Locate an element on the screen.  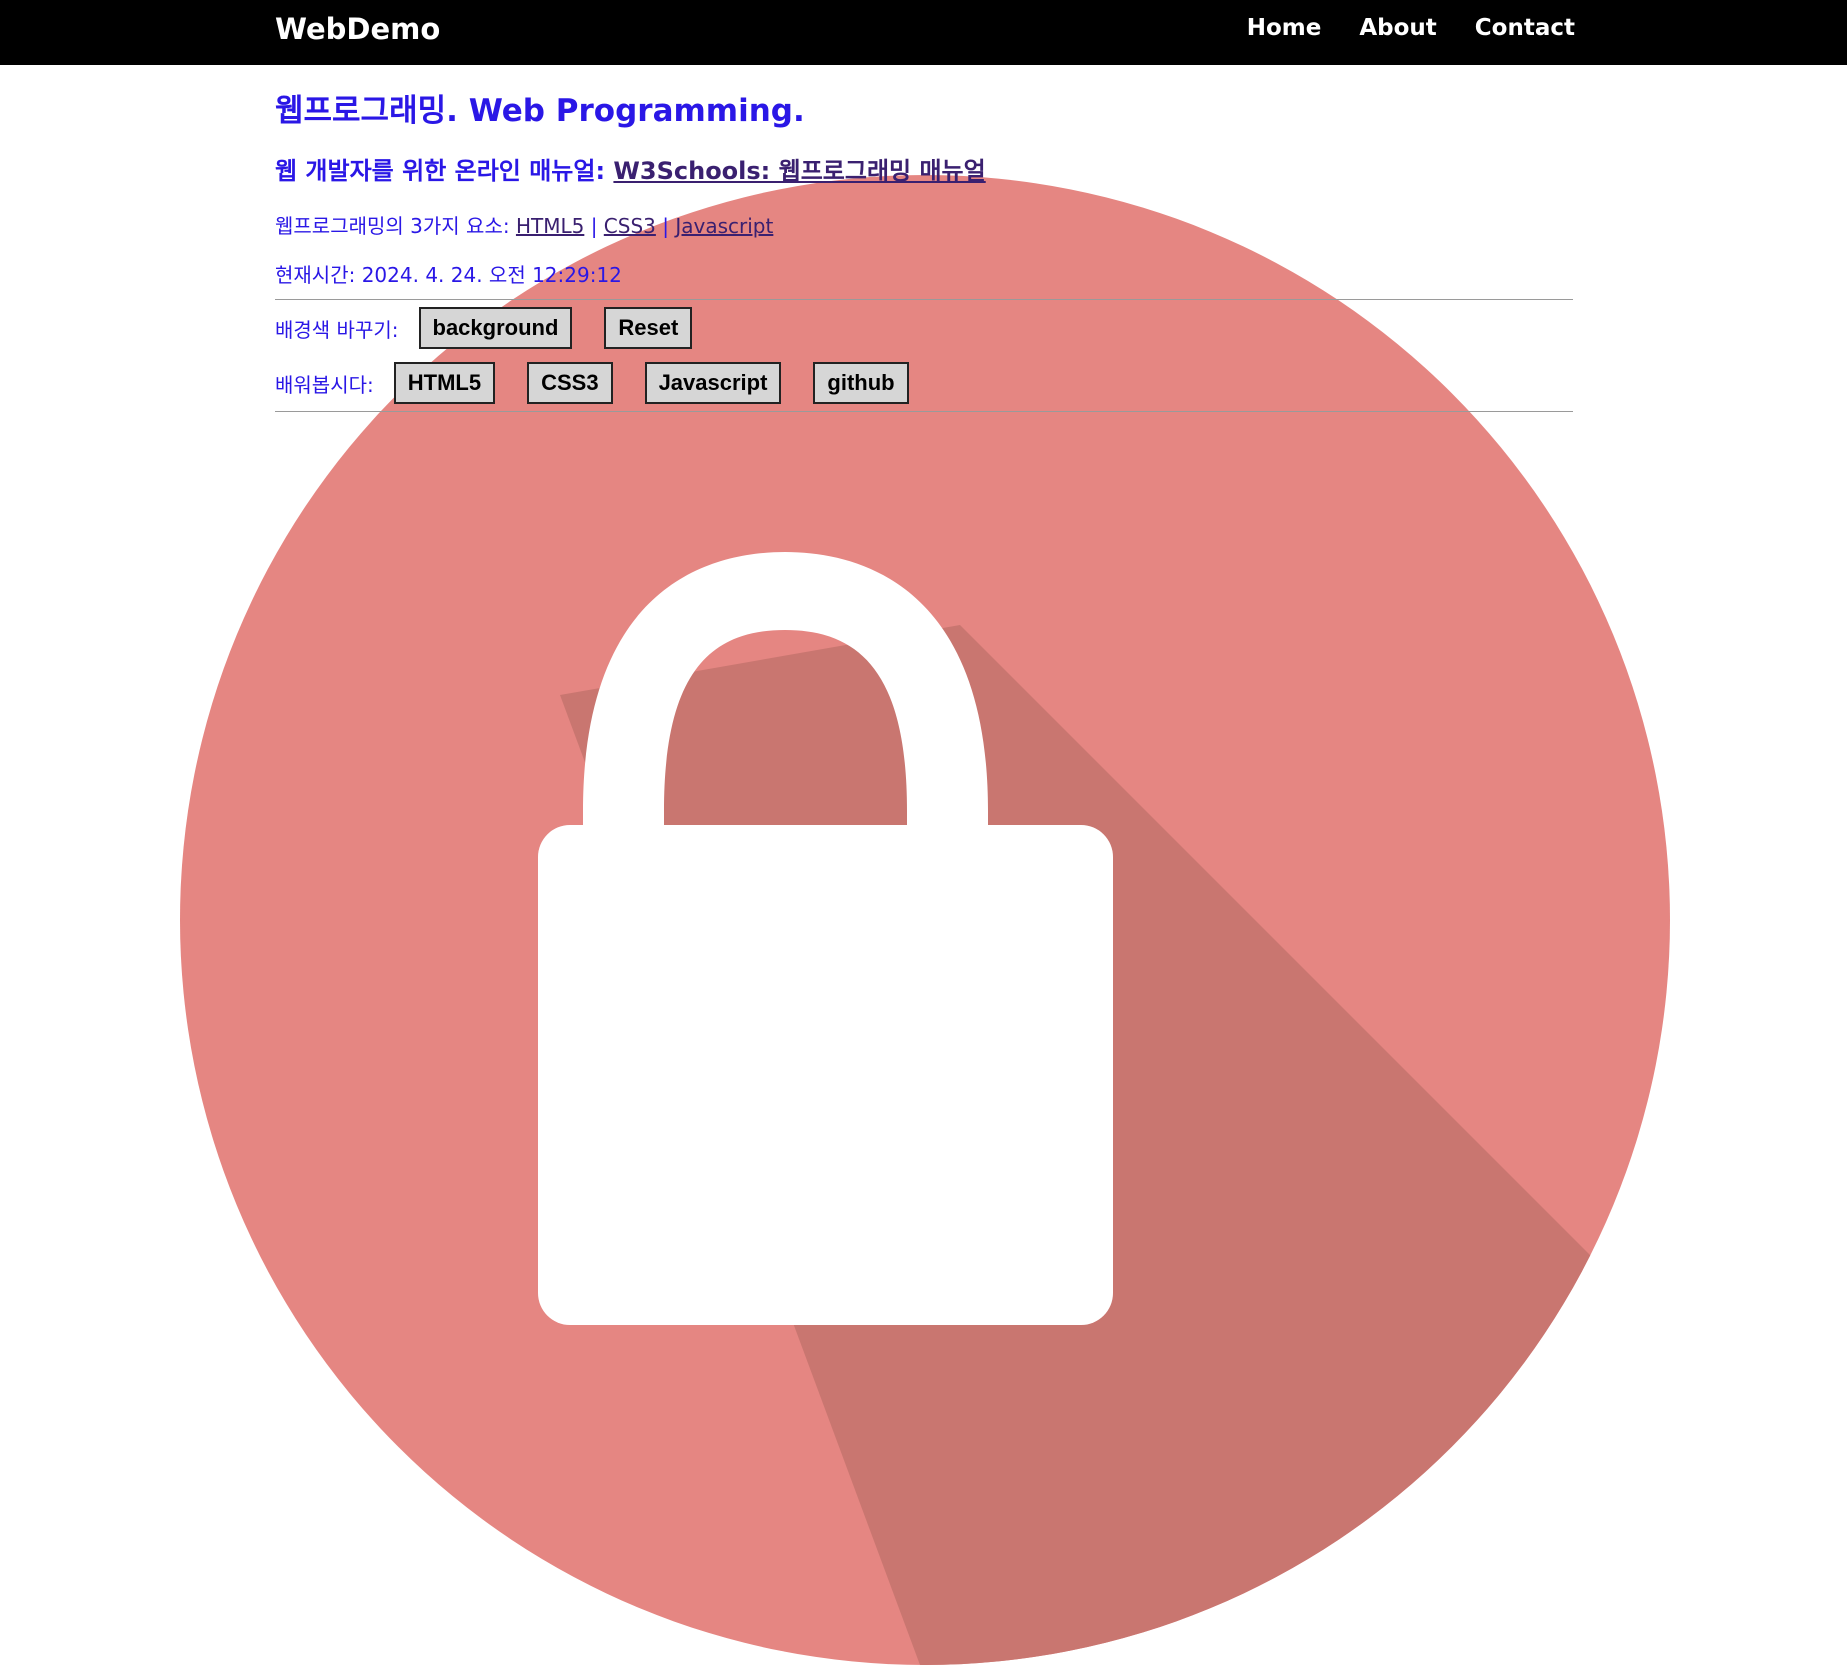
w3schools-link: W3Schools: 웹프로그래밍 매뉴얼 is located at coordinates (799, 171).